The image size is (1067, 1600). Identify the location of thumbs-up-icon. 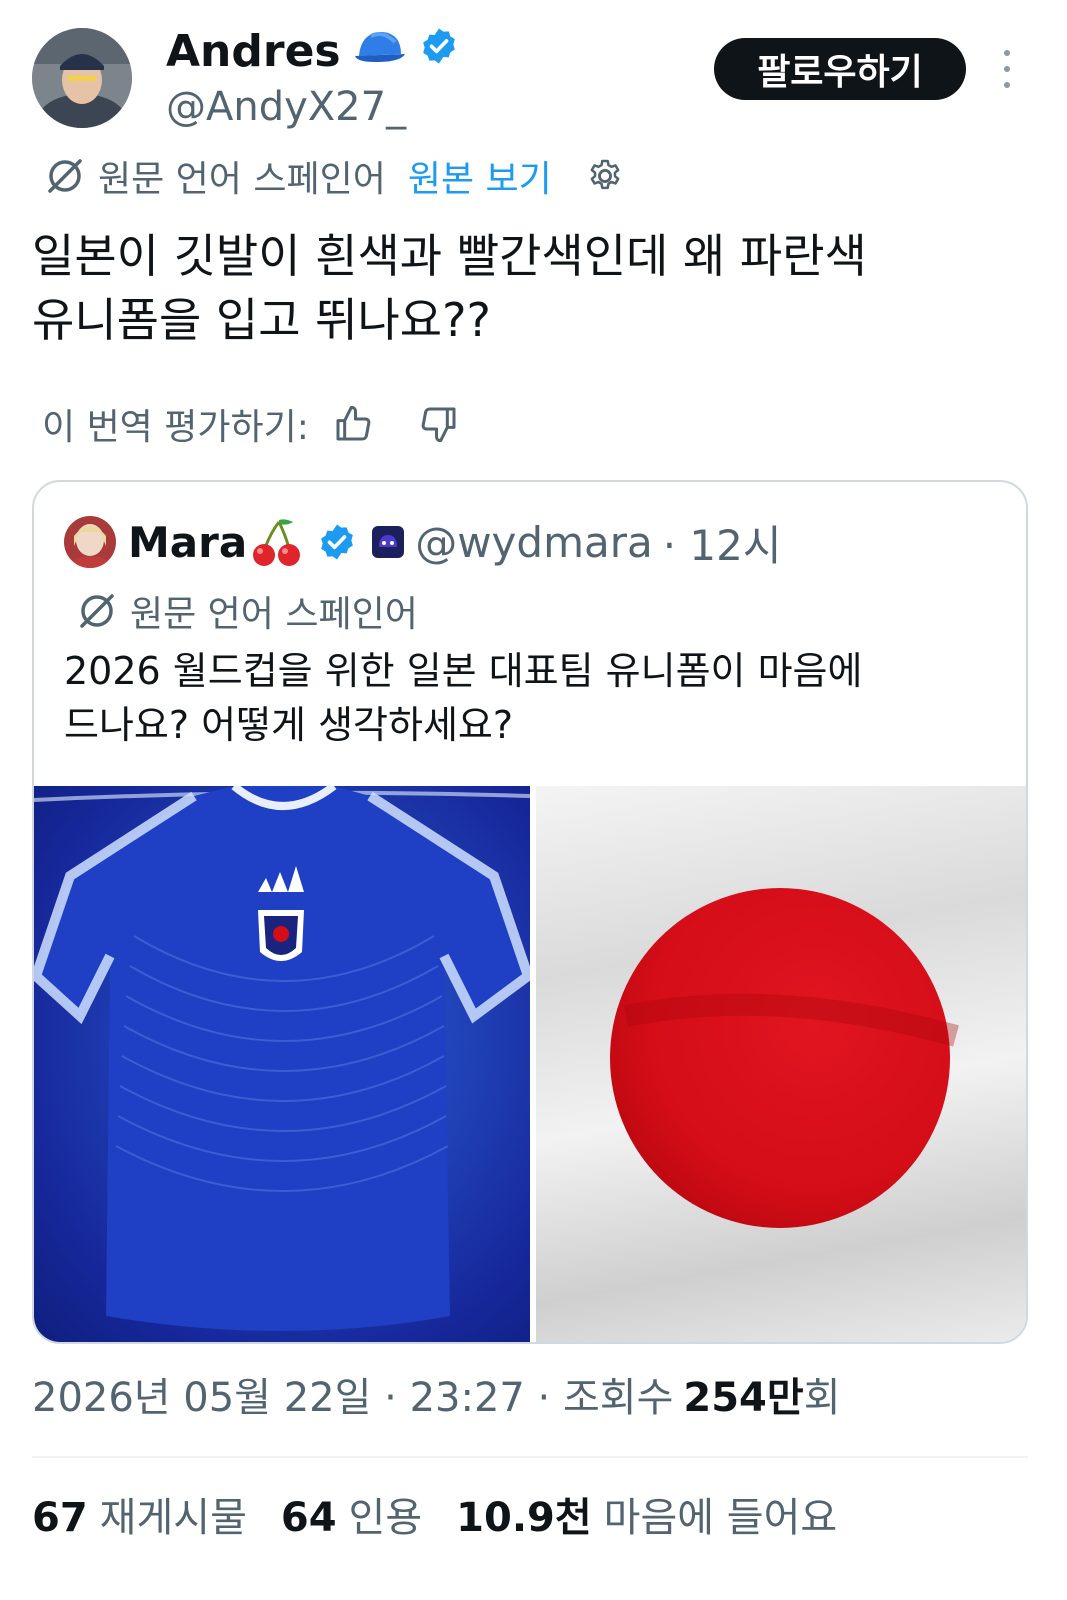
(353, 424).